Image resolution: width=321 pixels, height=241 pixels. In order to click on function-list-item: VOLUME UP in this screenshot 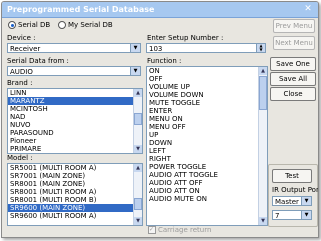, I will do `click(207, 87)`.